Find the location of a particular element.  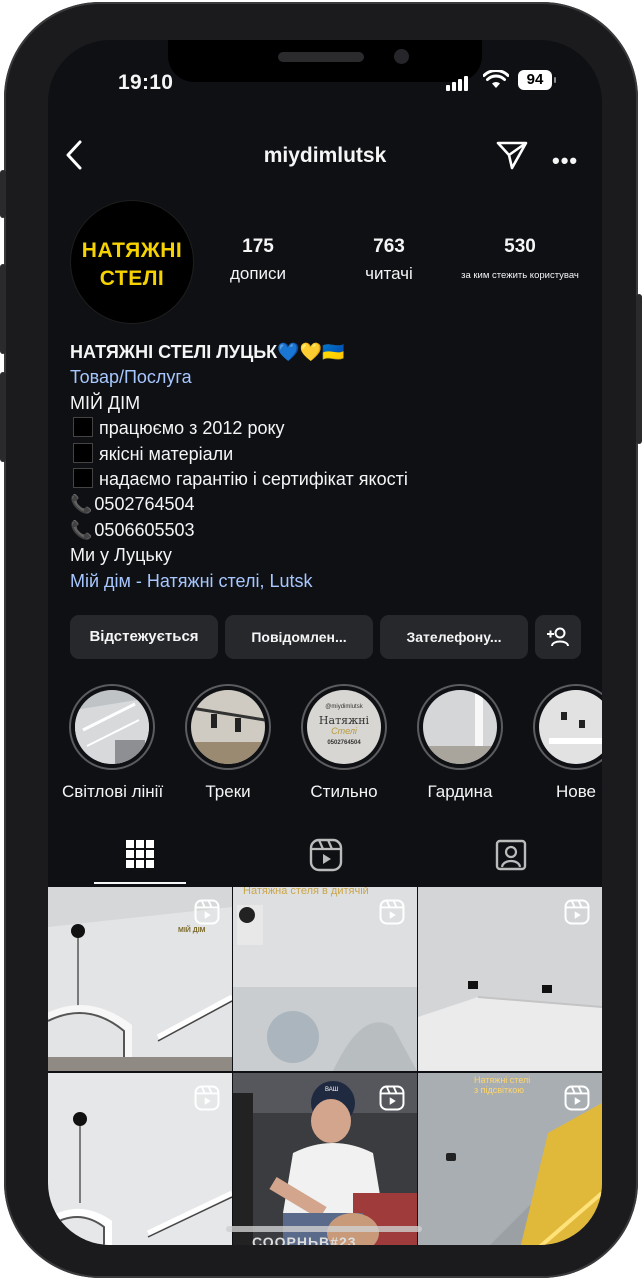

grid-post: Натяжні стелі з підсвіткою is located at coordinates (510, 1159).